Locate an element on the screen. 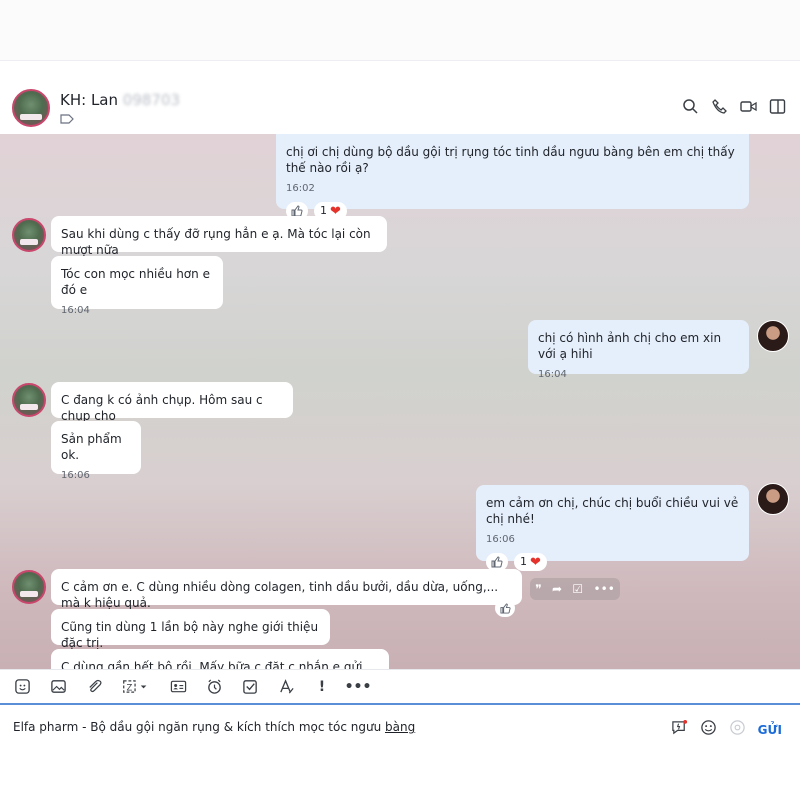  create-task-icon: ☑ is located at coordinates (577, 589).